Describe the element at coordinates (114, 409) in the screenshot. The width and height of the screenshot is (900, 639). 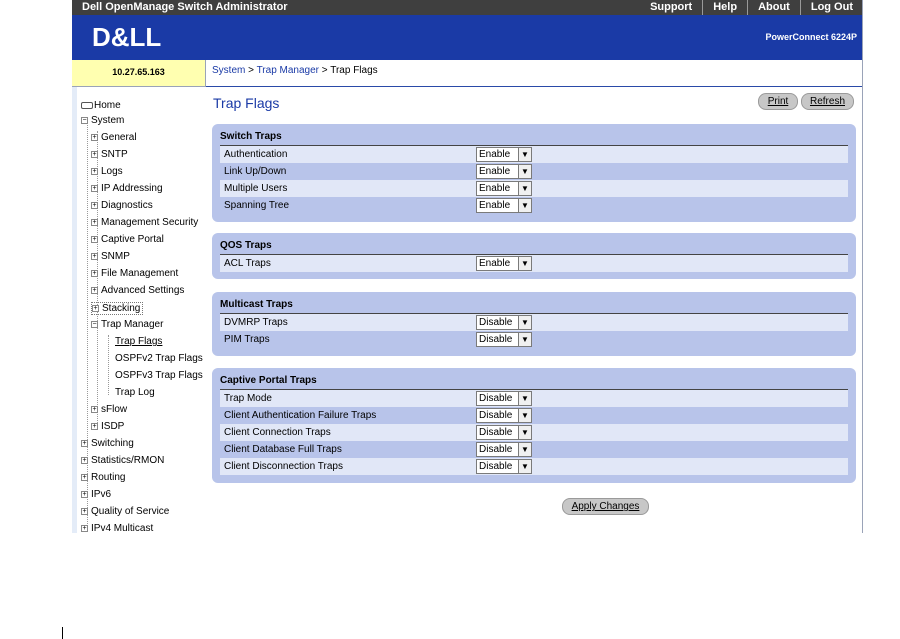
I see `nav-label: sFlow` at that location.